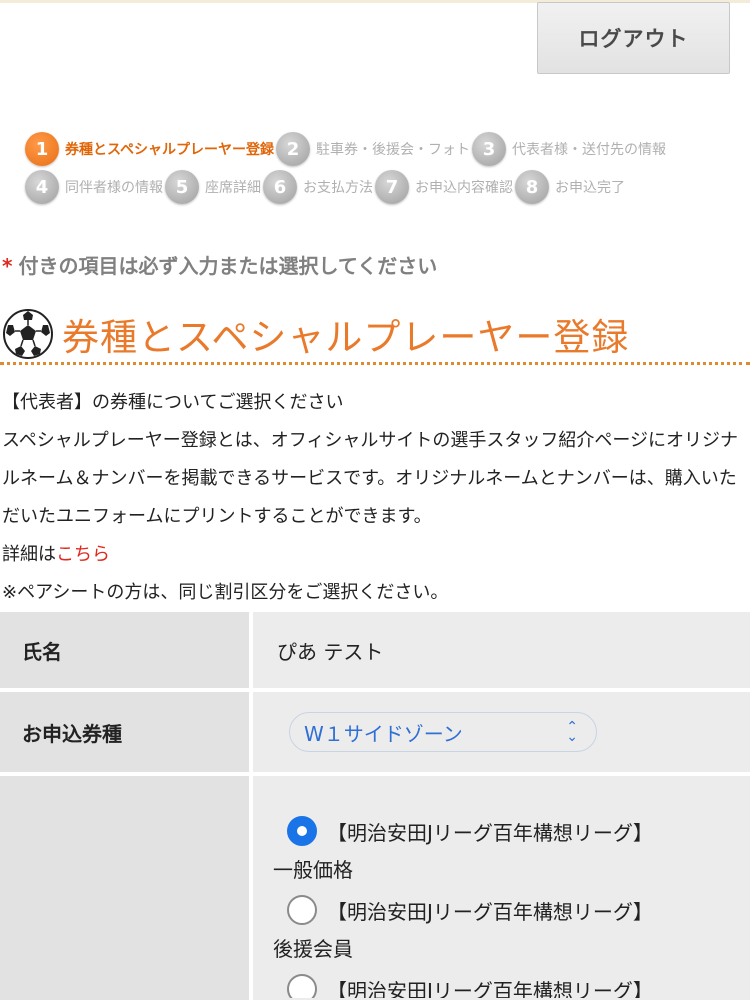 The image size is (750, 1000). I want to click on step-number-badge: 7, so click(392, 187).